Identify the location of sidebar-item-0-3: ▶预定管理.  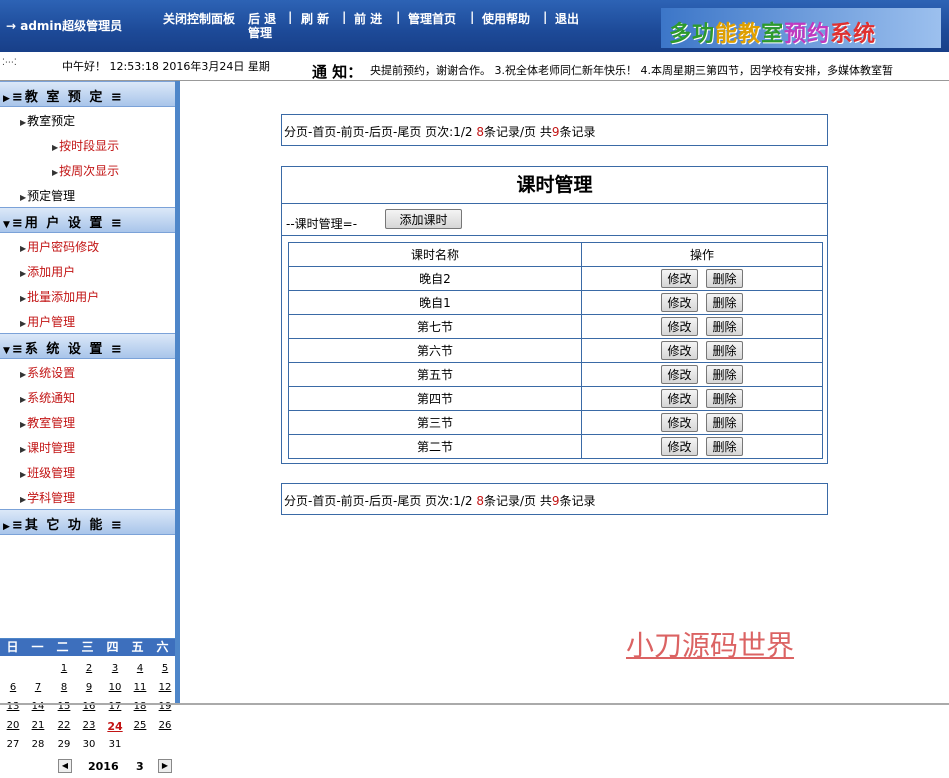
(47, 195).